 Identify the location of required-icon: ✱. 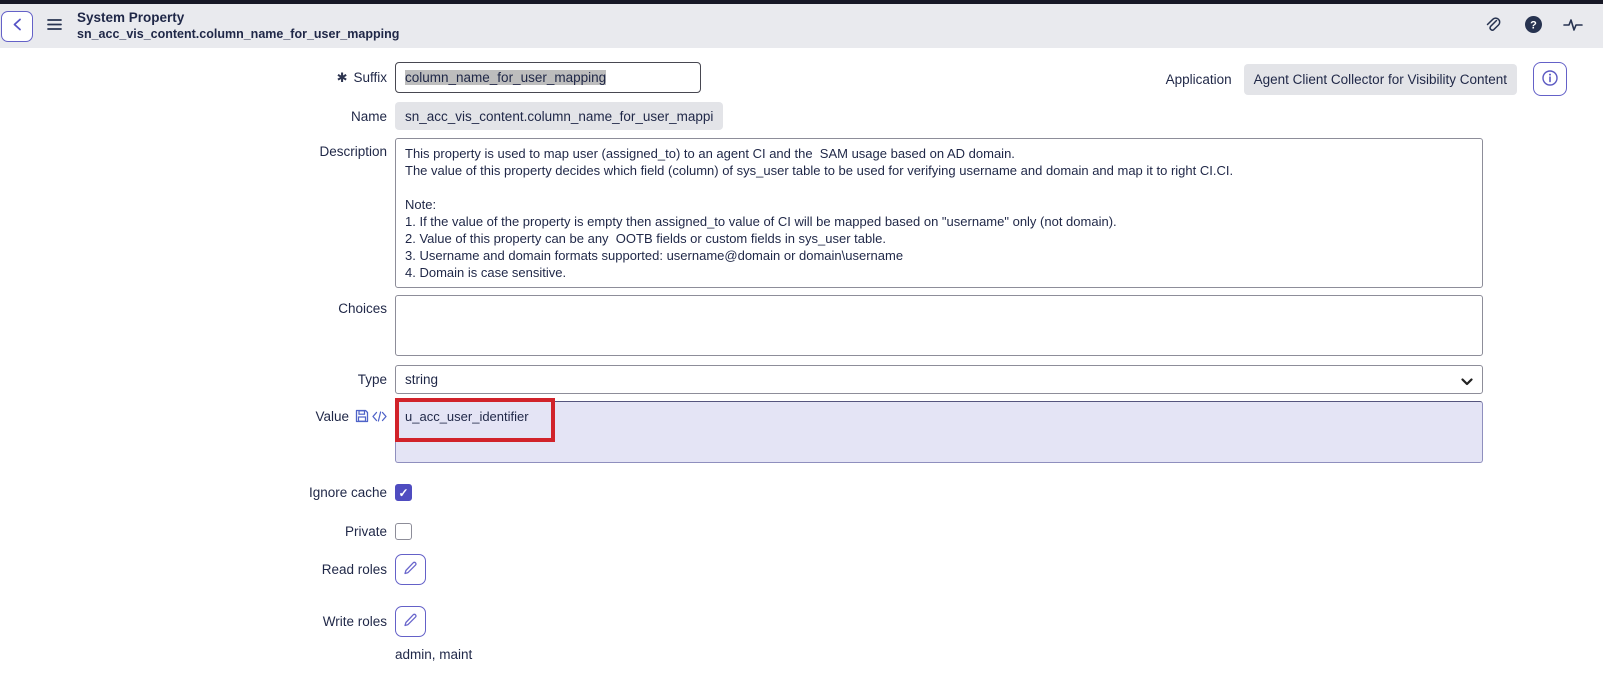
(342, 77).